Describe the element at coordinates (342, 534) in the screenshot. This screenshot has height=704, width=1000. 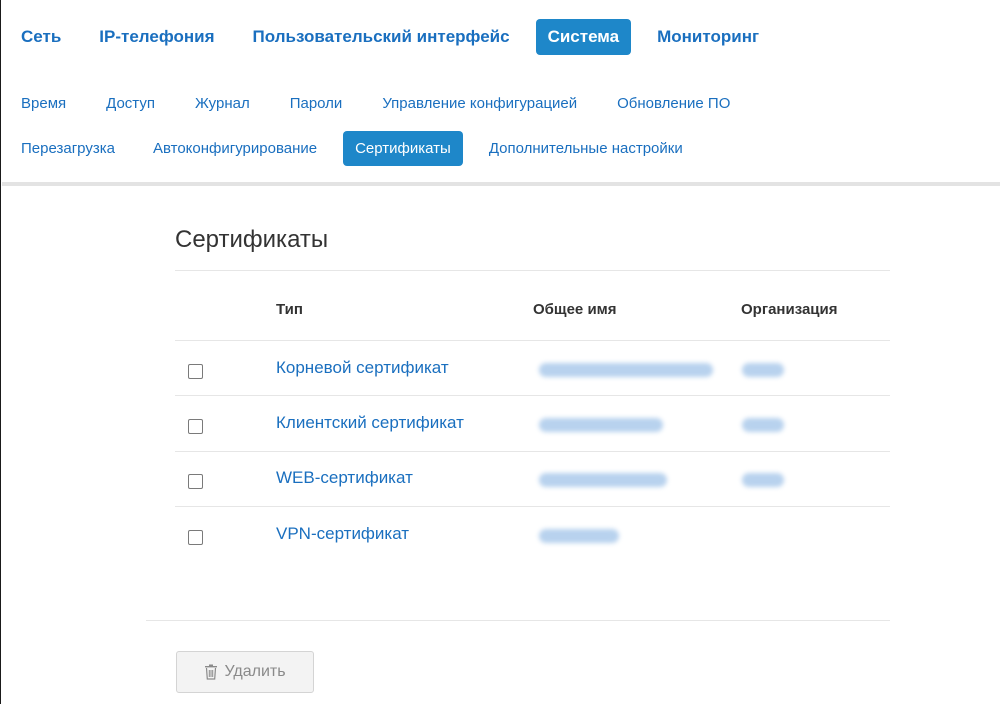
I see `certificate-type-link: VPN-сертификат` at that location.